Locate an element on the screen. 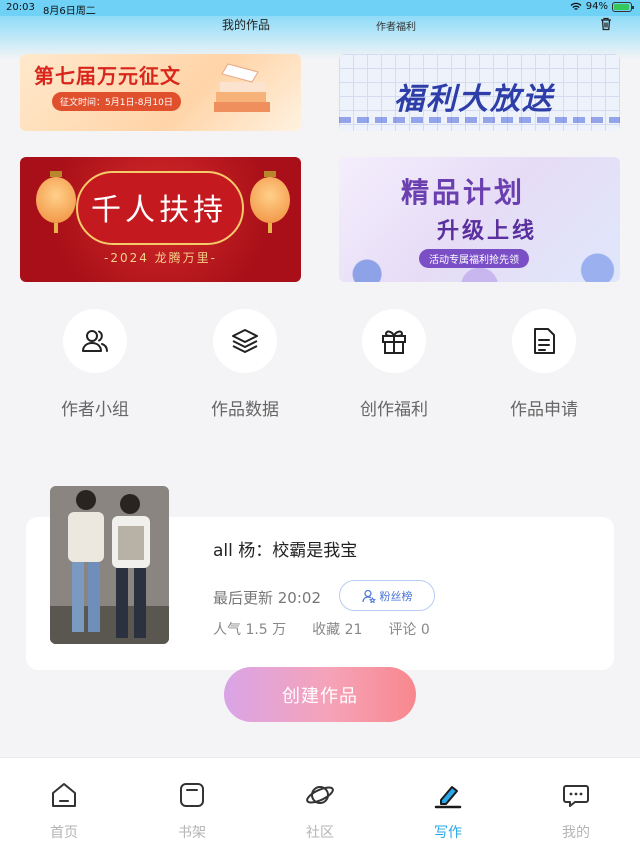 The image size is (640, 853). cover-photo is located at coordinates (109, 565).